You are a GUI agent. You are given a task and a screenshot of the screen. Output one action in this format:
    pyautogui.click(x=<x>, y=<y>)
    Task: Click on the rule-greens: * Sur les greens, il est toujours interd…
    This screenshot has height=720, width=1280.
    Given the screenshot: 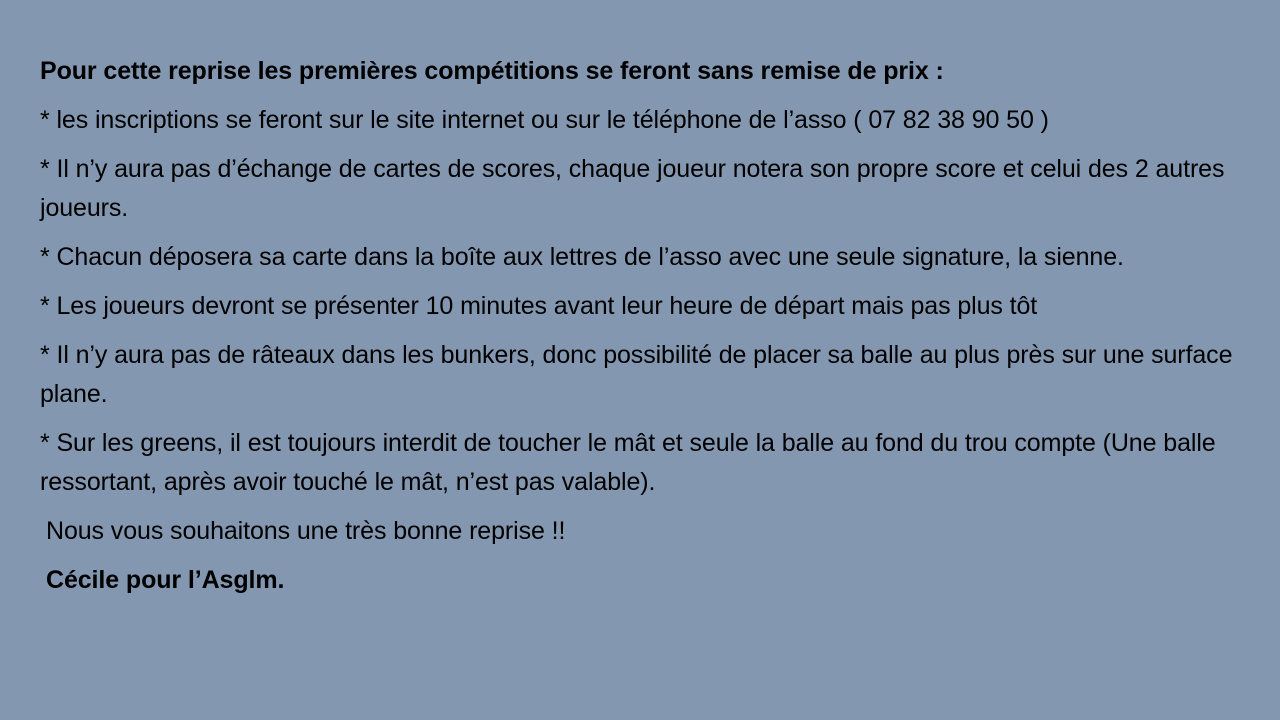 What is the action you would take?
    pyautogui.click(x=628, y=462)
    